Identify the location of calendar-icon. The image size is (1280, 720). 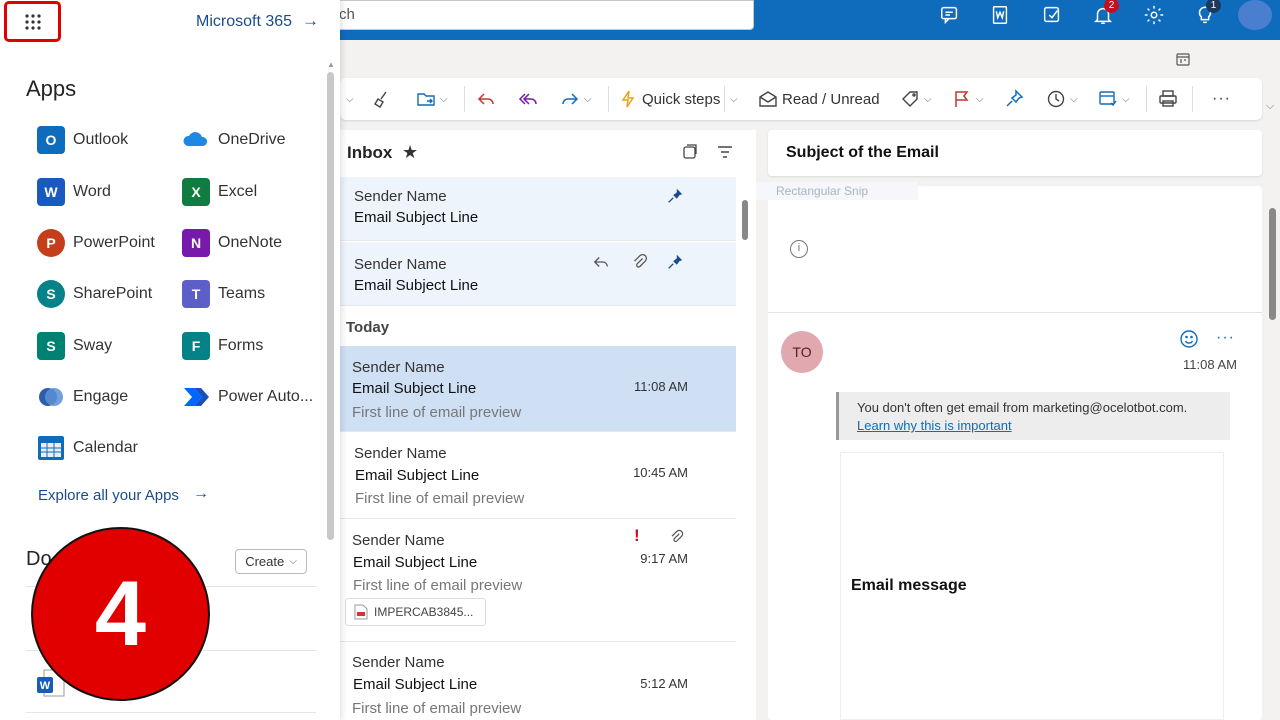
(51, 448).